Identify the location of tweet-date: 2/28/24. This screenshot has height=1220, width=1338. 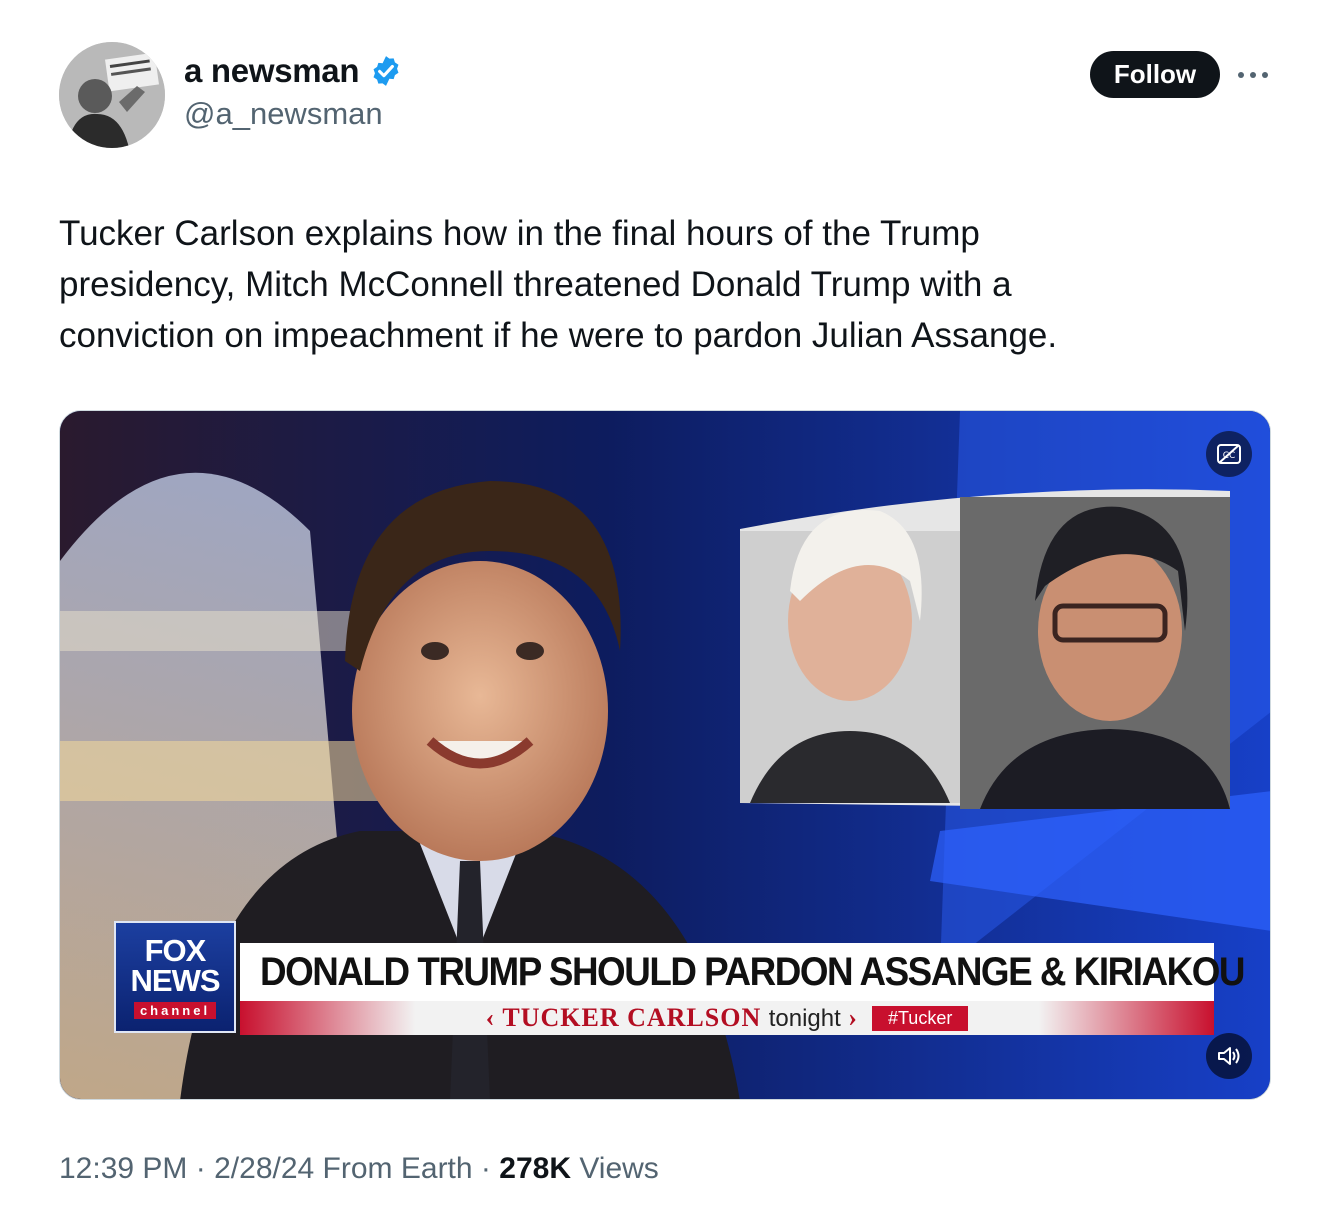
(264, 1168).